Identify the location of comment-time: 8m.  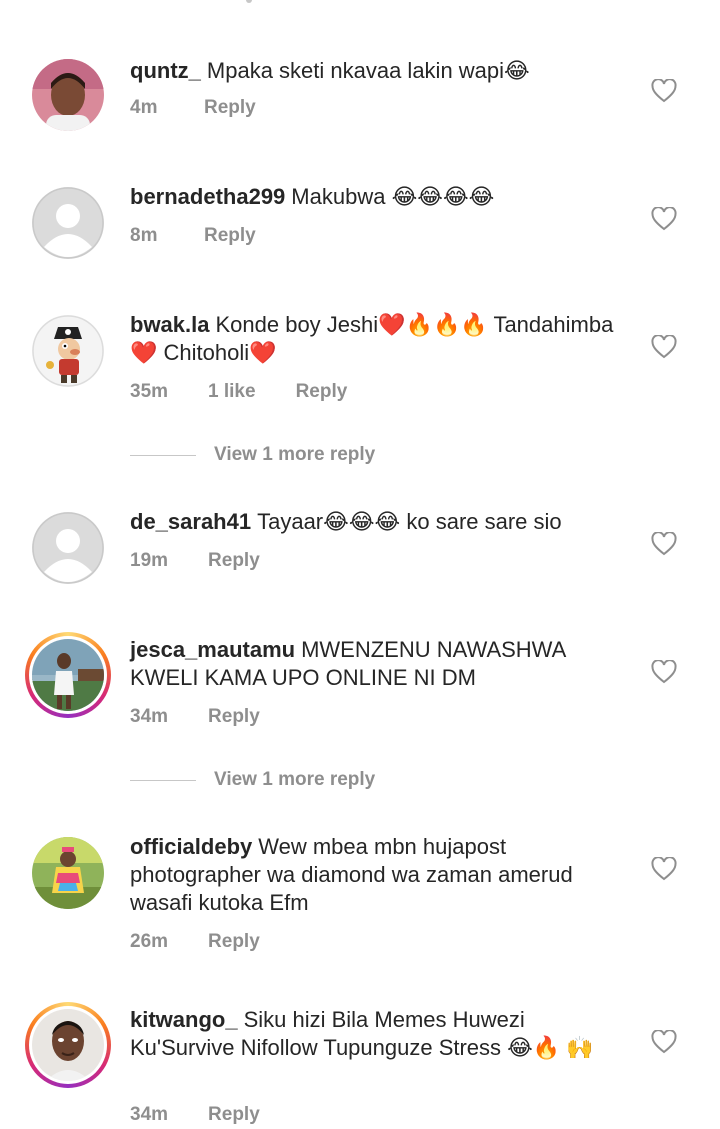
(144, 235).